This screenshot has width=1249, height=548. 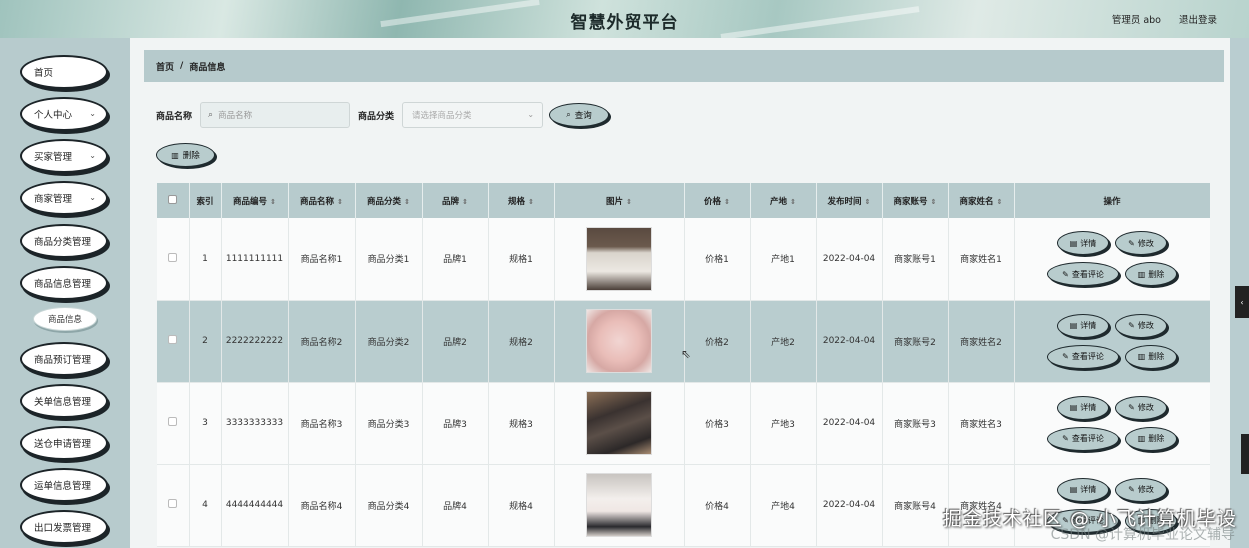 What do you see at coordinates (849, 200) in the screenshot?
I see `column-header: 发布时间 ⇕` at bounding box center [849, 200].